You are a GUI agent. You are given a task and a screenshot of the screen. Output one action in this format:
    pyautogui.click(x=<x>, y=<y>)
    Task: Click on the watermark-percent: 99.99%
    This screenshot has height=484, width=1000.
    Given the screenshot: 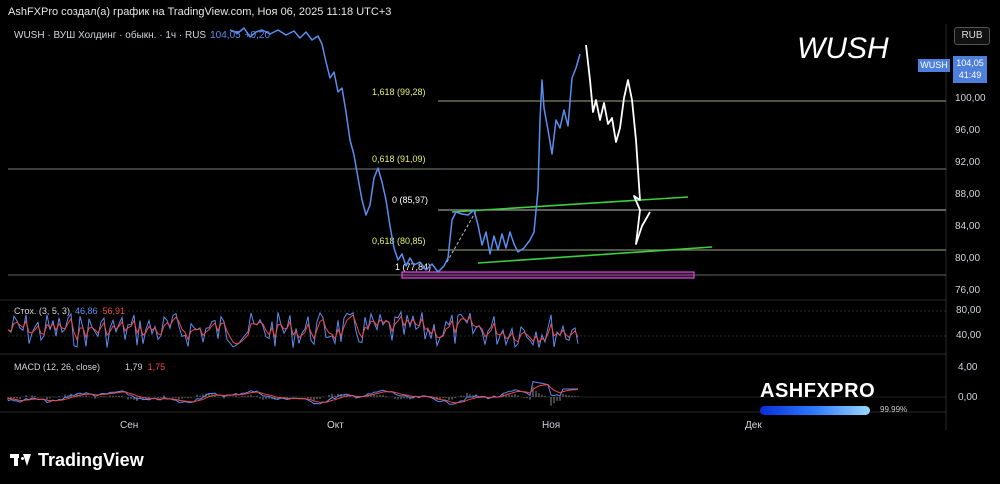 What is the action you would take?
    pyautogui.click(x=894, y=409)
    